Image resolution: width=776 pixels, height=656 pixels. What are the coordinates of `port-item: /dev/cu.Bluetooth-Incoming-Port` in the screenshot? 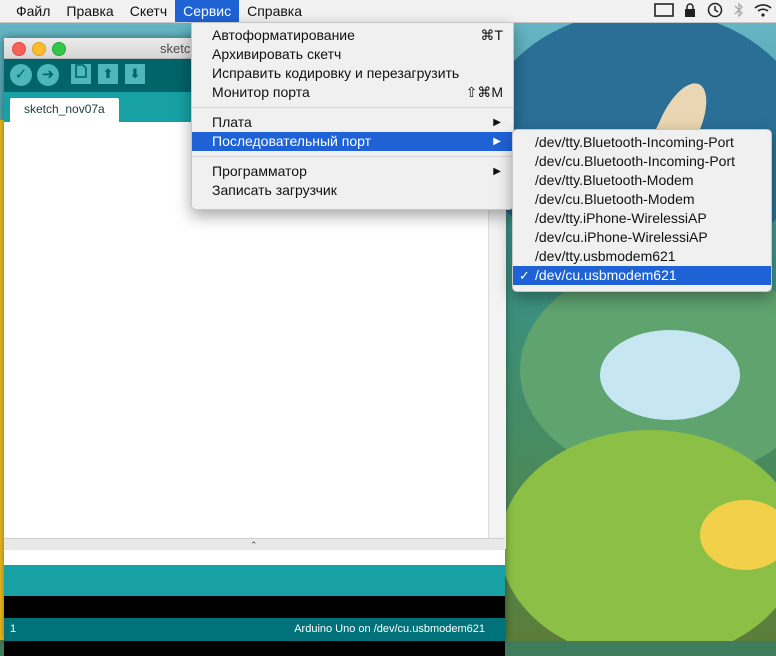 It's located at (642, 161).